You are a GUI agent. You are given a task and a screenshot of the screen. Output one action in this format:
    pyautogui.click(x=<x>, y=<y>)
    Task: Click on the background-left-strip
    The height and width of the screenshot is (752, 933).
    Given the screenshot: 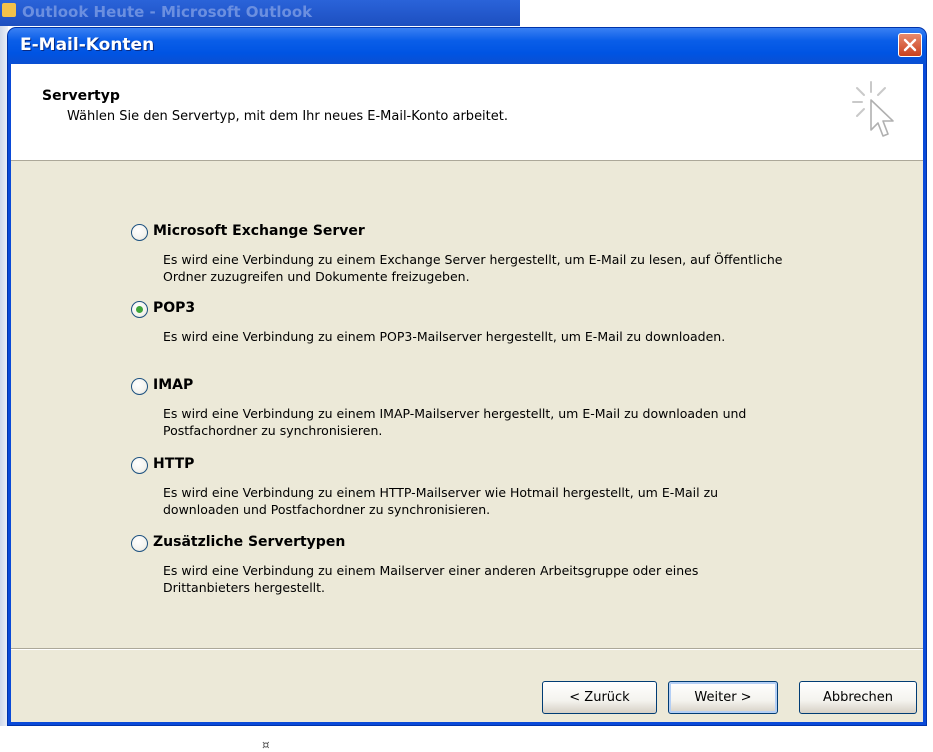 What is the action you would take?
    pyautogui.click(x=4, y=376)
    